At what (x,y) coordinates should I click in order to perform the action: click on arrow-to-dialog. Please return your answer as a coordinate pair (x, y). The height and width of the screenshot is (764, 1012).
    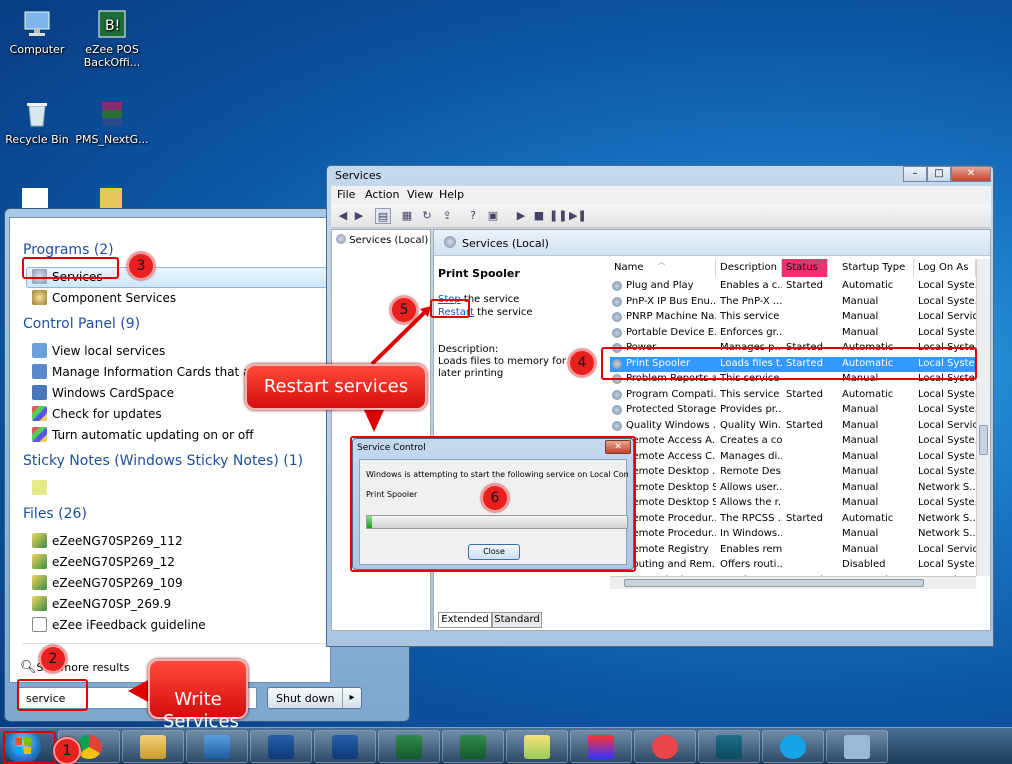
    Looking at the image, I should click on (374, 421).